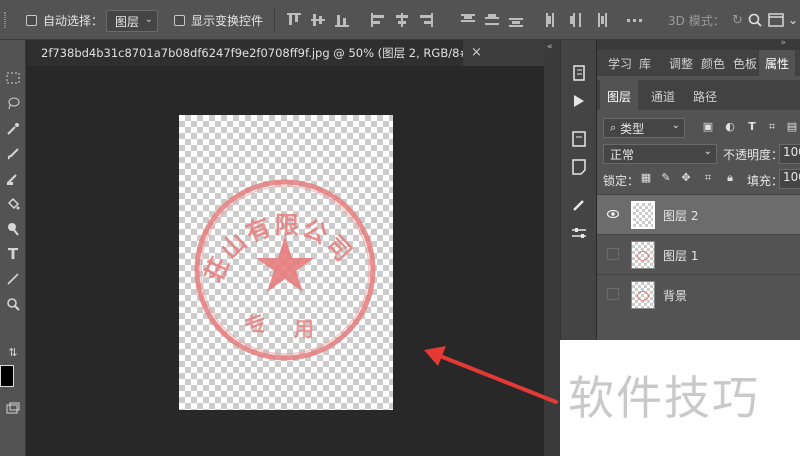 The height and width of the screenshot is (456, 800). I want to click on brush-icon, so click(13, 154).